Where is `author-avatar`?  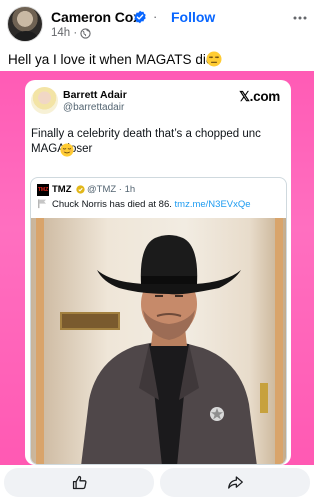
author-avatar is located at coordinates (25, 24).